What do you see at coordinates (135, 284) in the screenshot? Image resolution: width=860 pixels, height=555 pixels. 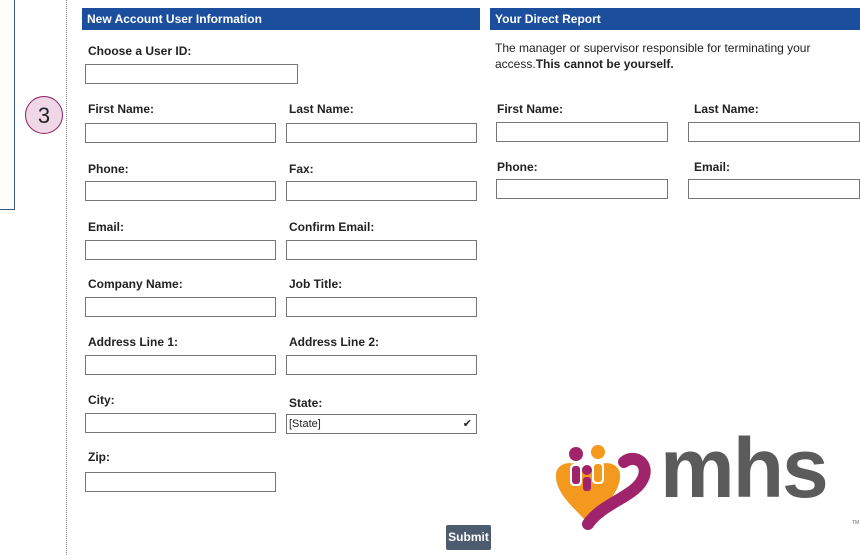 I see `company-name-label: Company Name:` at bounding box center [135, 284].